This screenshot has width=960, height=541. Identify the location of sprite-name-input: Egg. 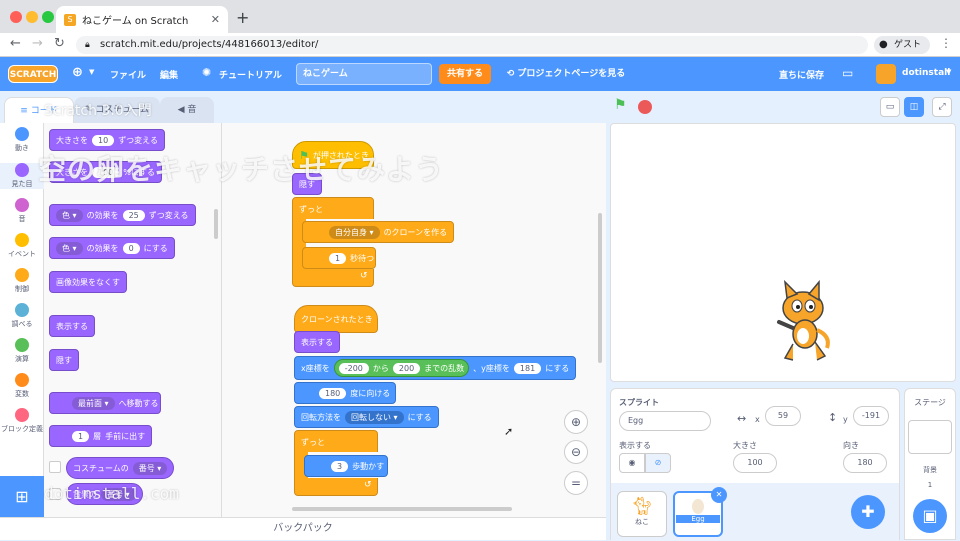
(665, 421).